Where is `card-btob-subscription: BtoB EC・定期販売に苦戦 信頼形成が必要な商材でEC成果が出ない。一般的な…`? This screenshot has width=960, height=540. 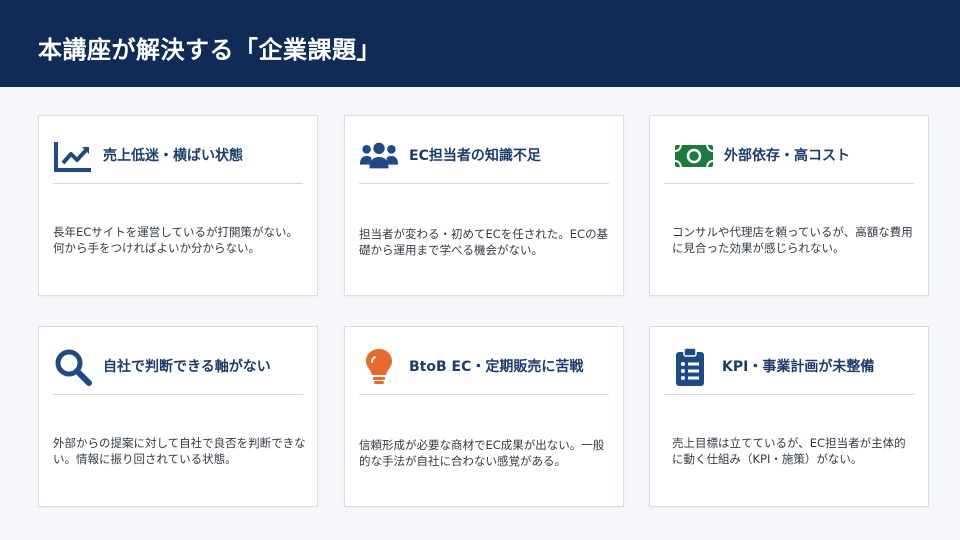
card-btob-subscription: BtoB EC・定期販売に苦戦 信頼形成が必要な商材でEC成果が出ない。一般的な… is located at coordinates (484, 416).